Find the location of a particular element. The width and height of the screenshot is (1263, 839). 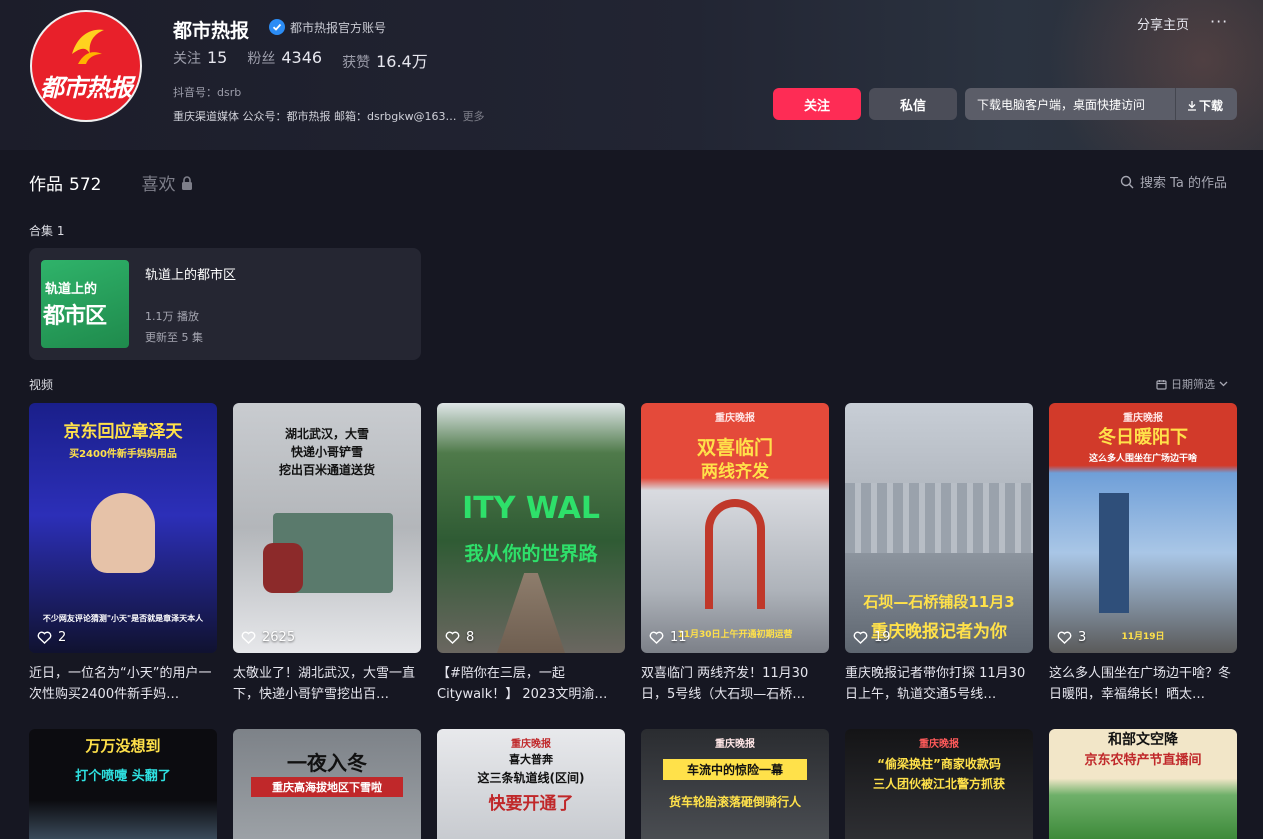

video-overlay-subtitle: 这么多人围坐在广场边干啥 is located at coordinates (1142, 459).